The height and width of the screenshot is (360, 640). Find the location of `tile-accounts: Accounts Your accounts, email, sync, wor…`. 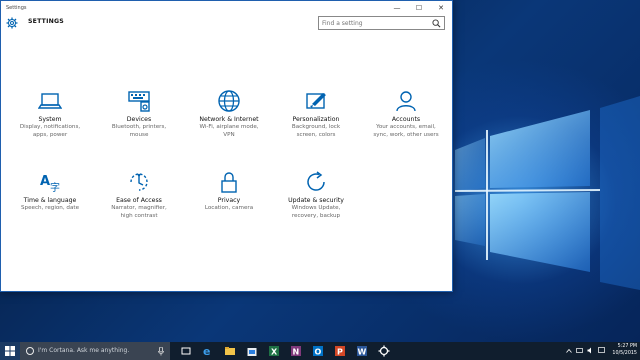

tile-accounts: Accounts Your accounts, email, sync, wor… is located at coordinates (406, 120).